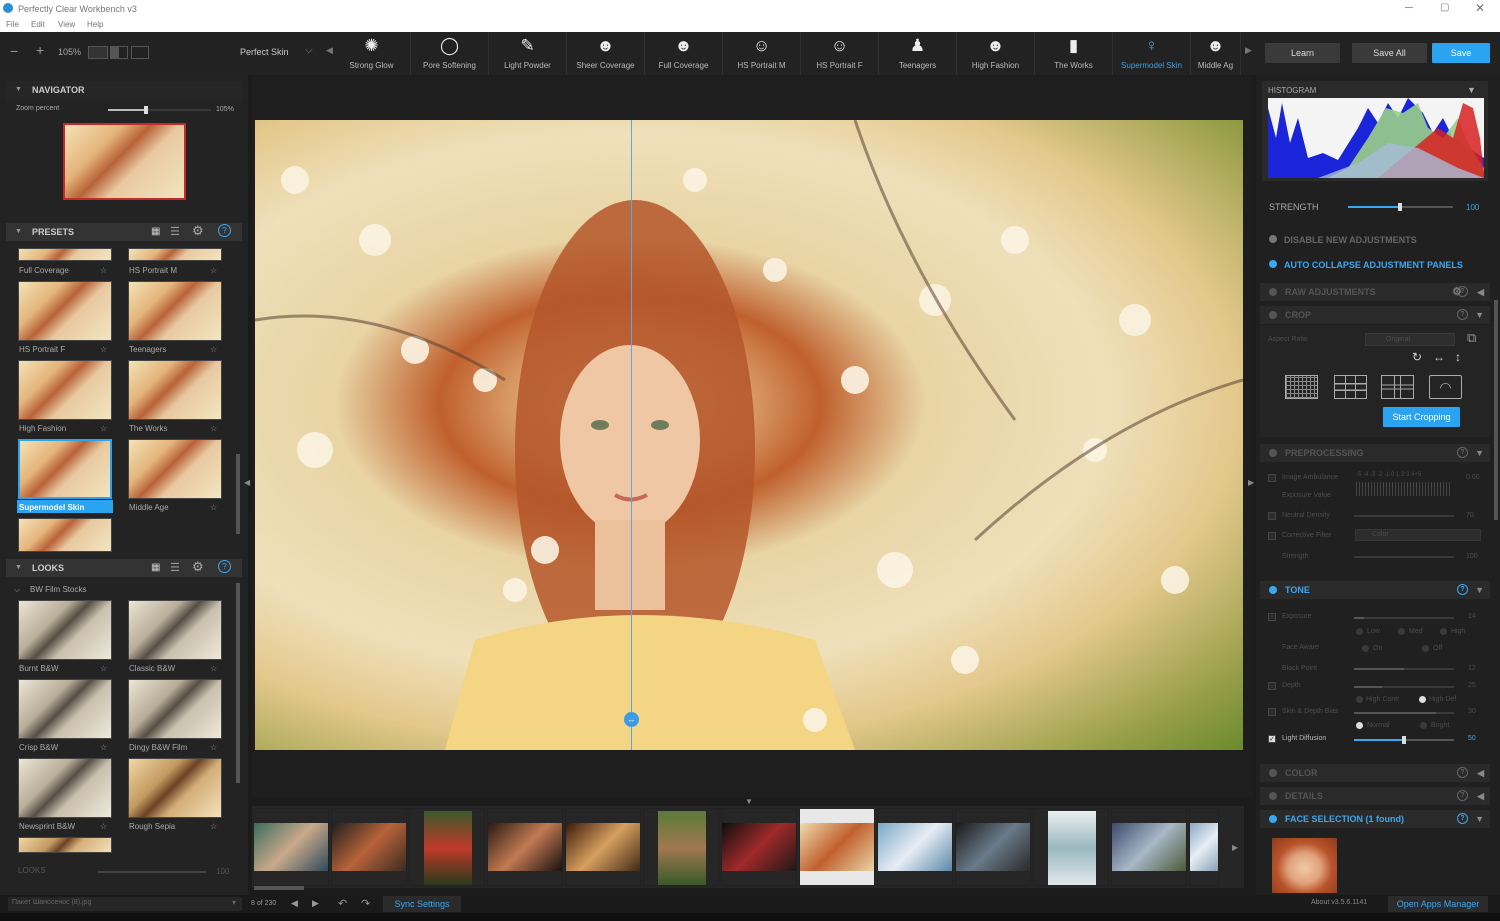  Describe the element at coordinates (1409, 8) in the screenshot. I see `minimize-icon: ─` at that location.